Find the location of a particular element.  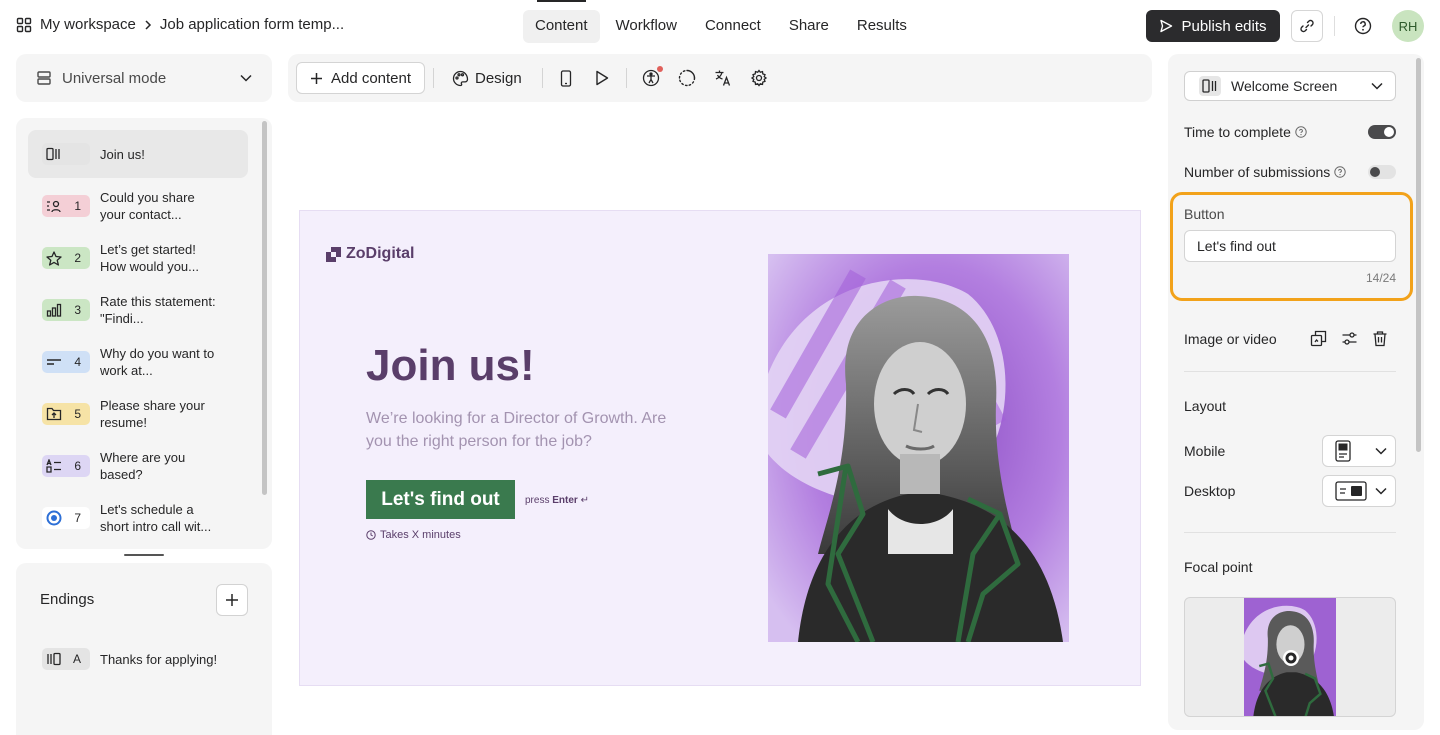

endings-title: Endings is located at coordinates (67, 599).